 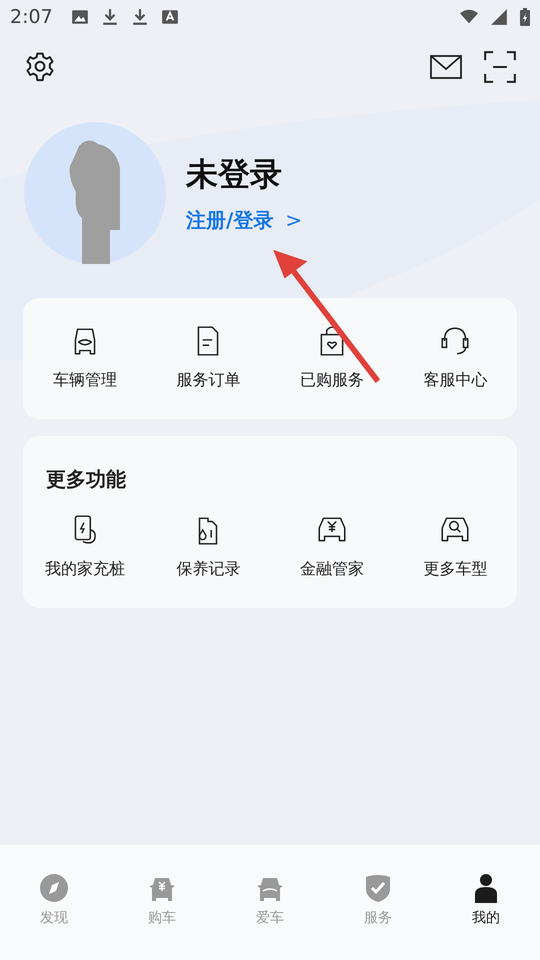 What do you see at coordinates (332, 380) in the screenshot?
I see `shortcut-label: 已购服务` at bounding box center [332, 380].